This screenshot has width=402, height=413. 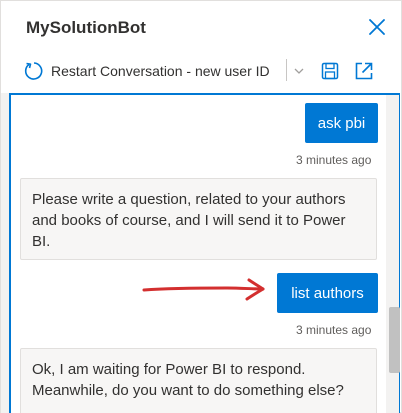 I want to click on toolbar-divider, so click(x=286, y=70).